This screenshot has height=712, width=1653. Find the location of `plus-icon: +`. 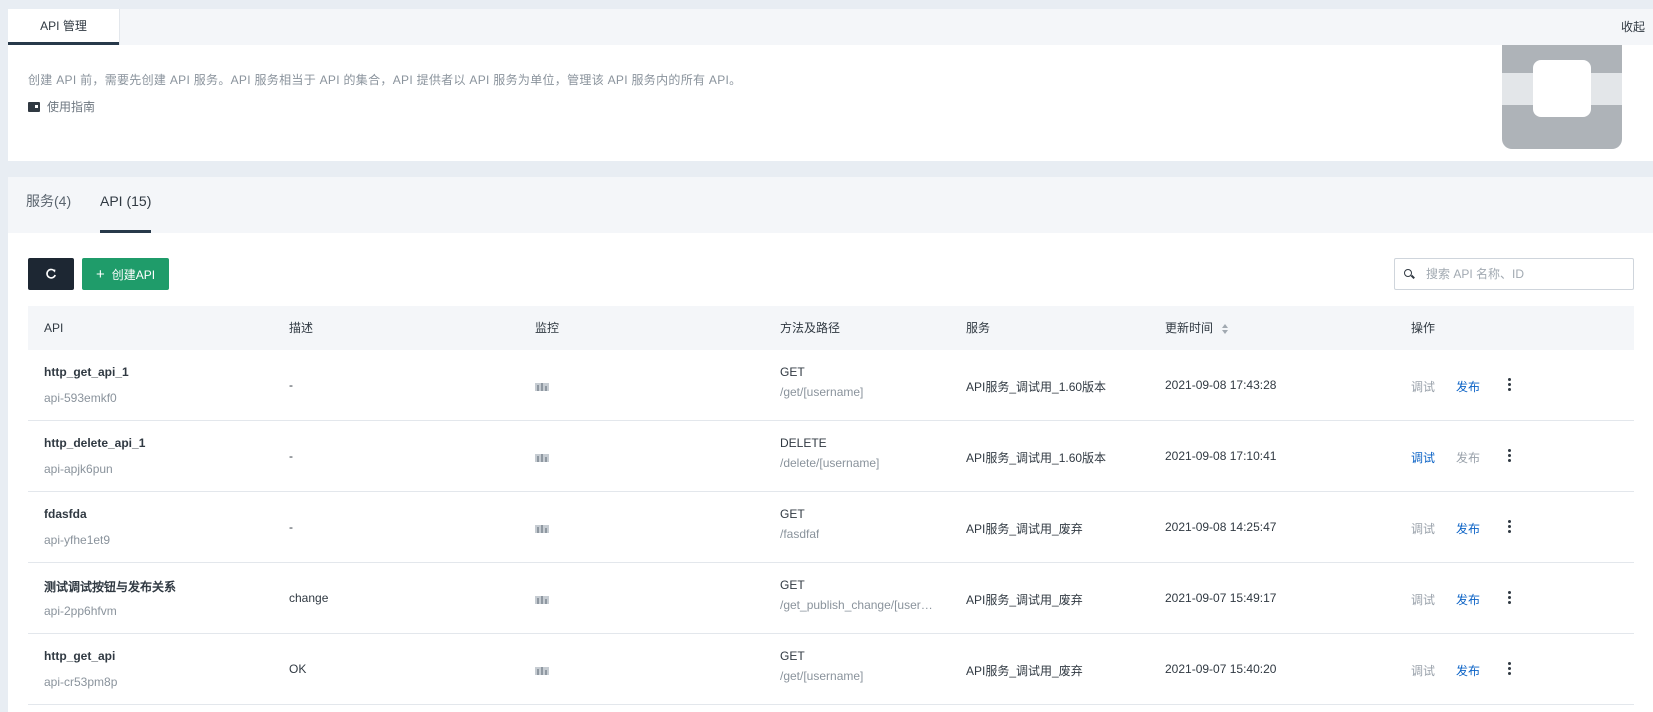

plus-icon: + is located at coordinates (100, 274).